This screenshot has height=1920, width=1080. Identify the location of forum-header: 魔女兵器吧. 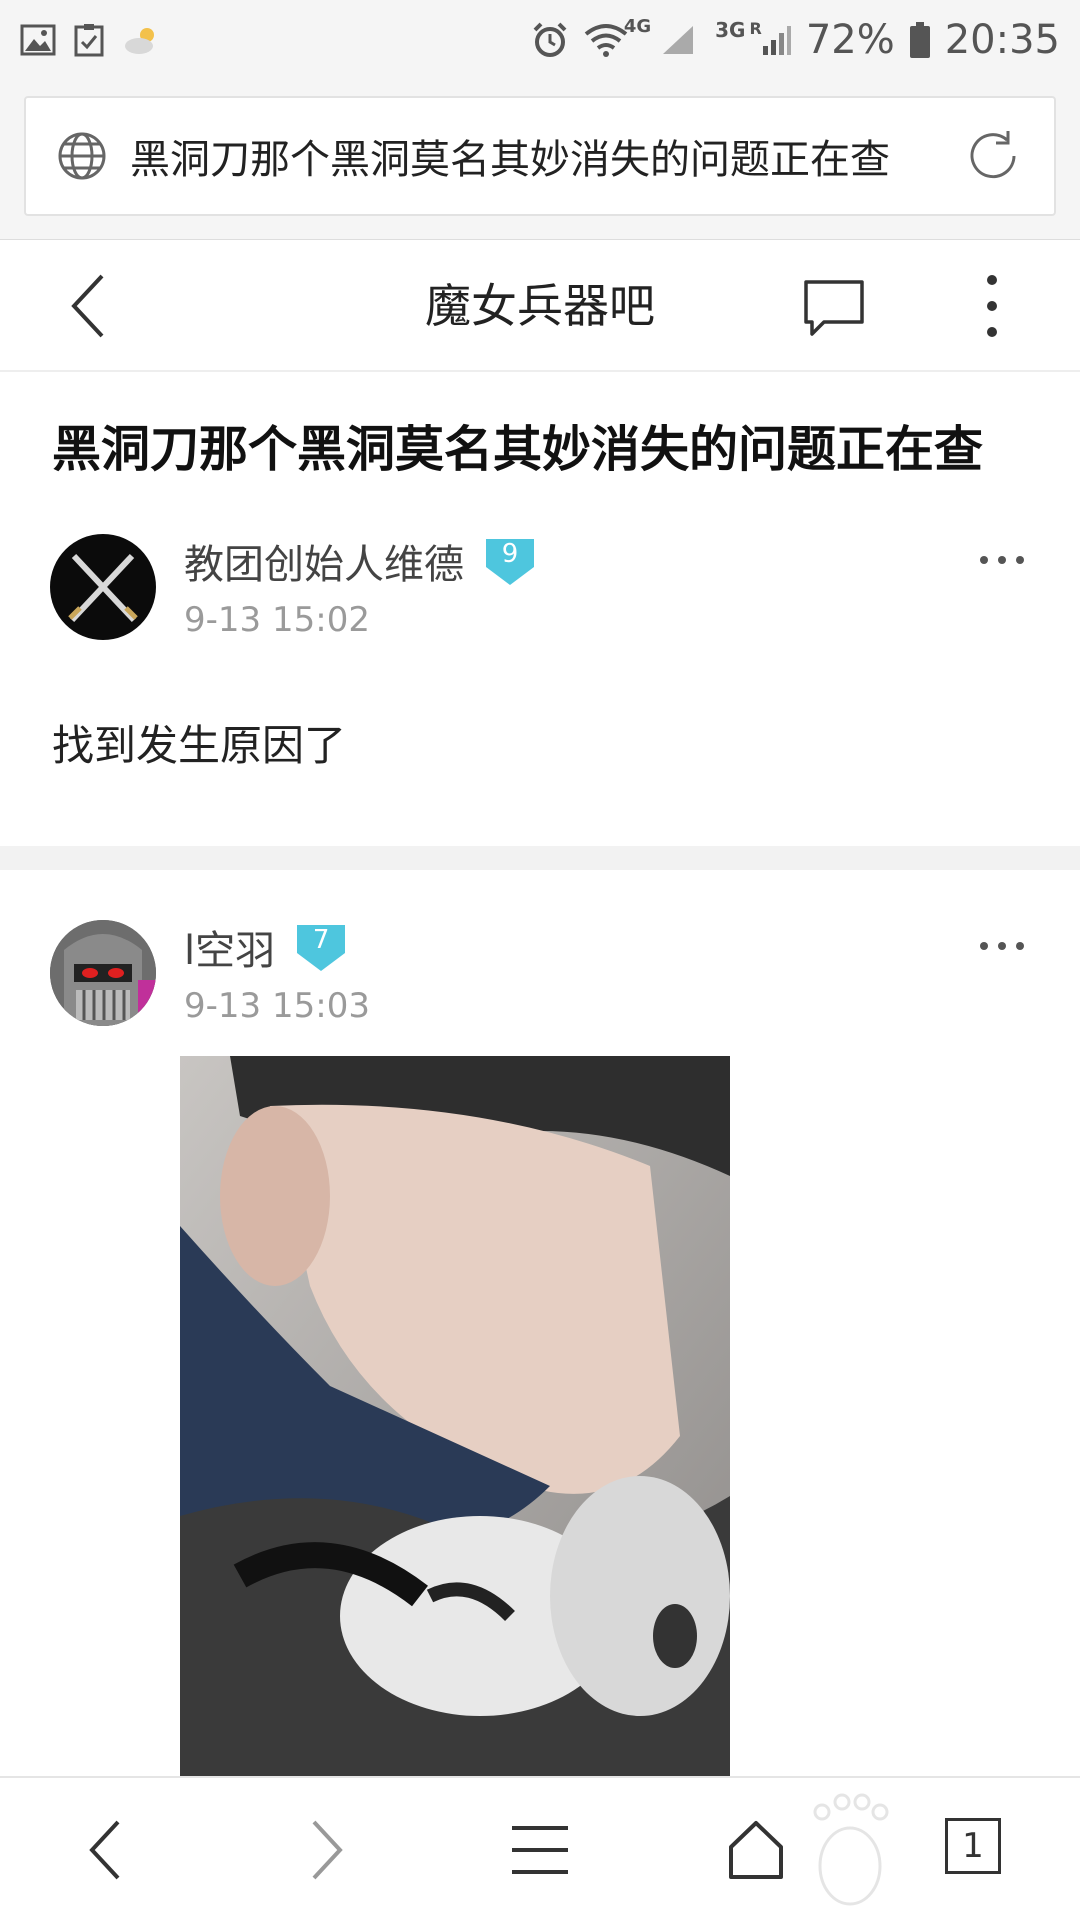
(540, 306).